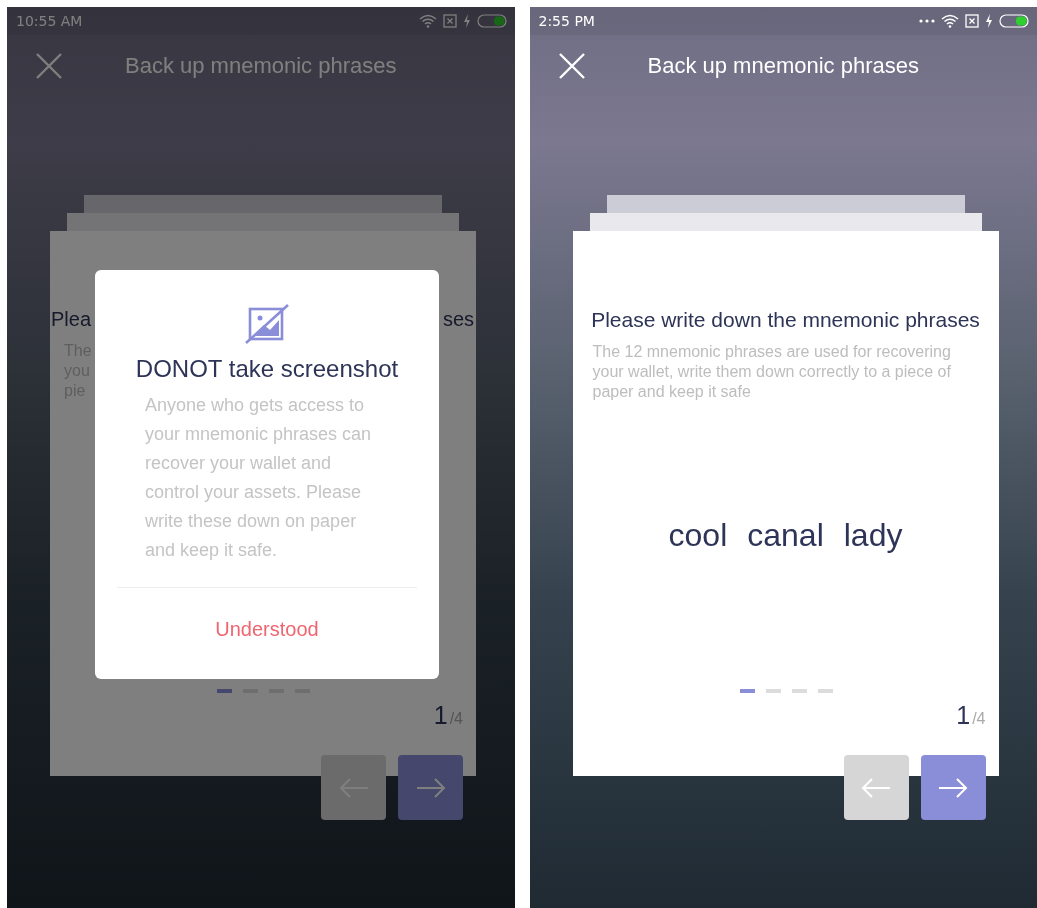 Image resolution: width=1037 pixels, height=908 pixels. I want to click on card-description: The 12 mnemonic phrases are used for recovering your wallet, write them down correctly to a piece of paper and keep it safe, so click(771, 372).